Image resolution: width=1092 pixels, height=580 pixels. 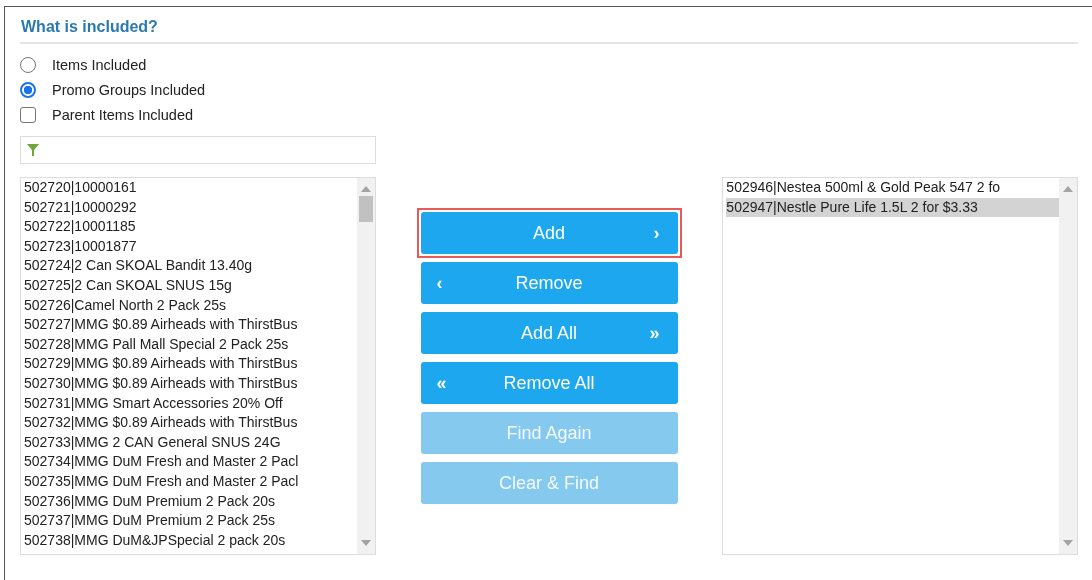 I want to click on option-label: Parent Items Included, so click(x=123, y=115).